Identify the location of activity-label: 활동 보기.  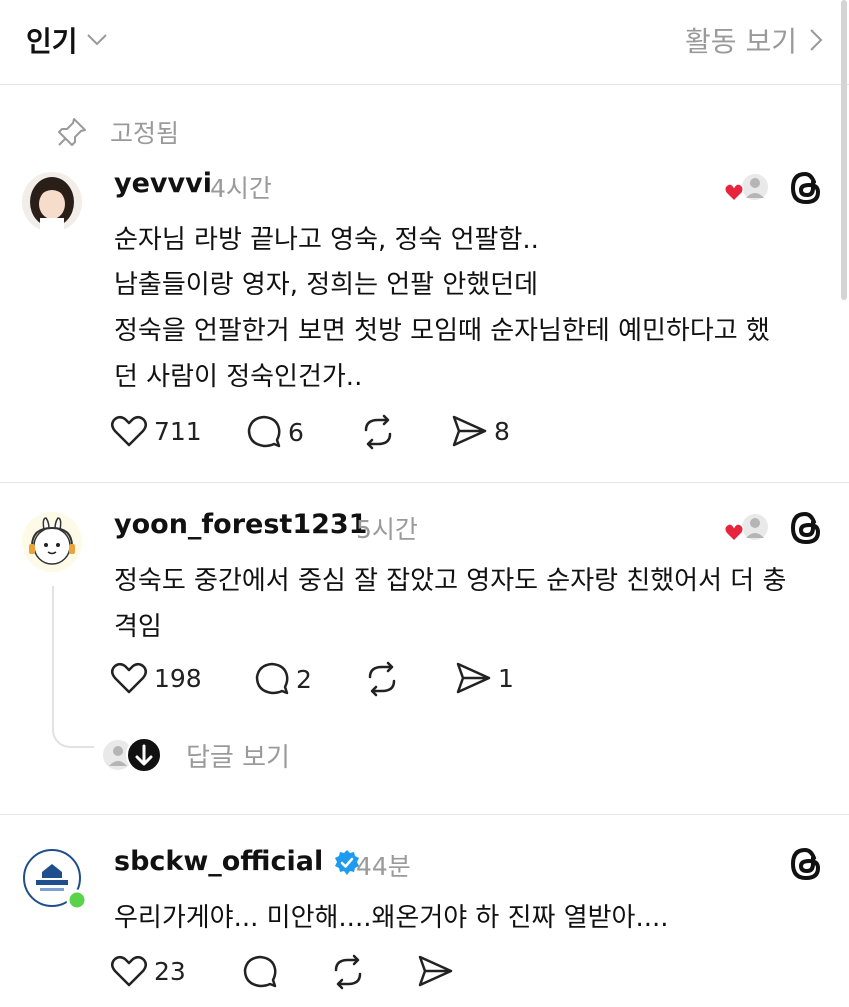
(741, 41).